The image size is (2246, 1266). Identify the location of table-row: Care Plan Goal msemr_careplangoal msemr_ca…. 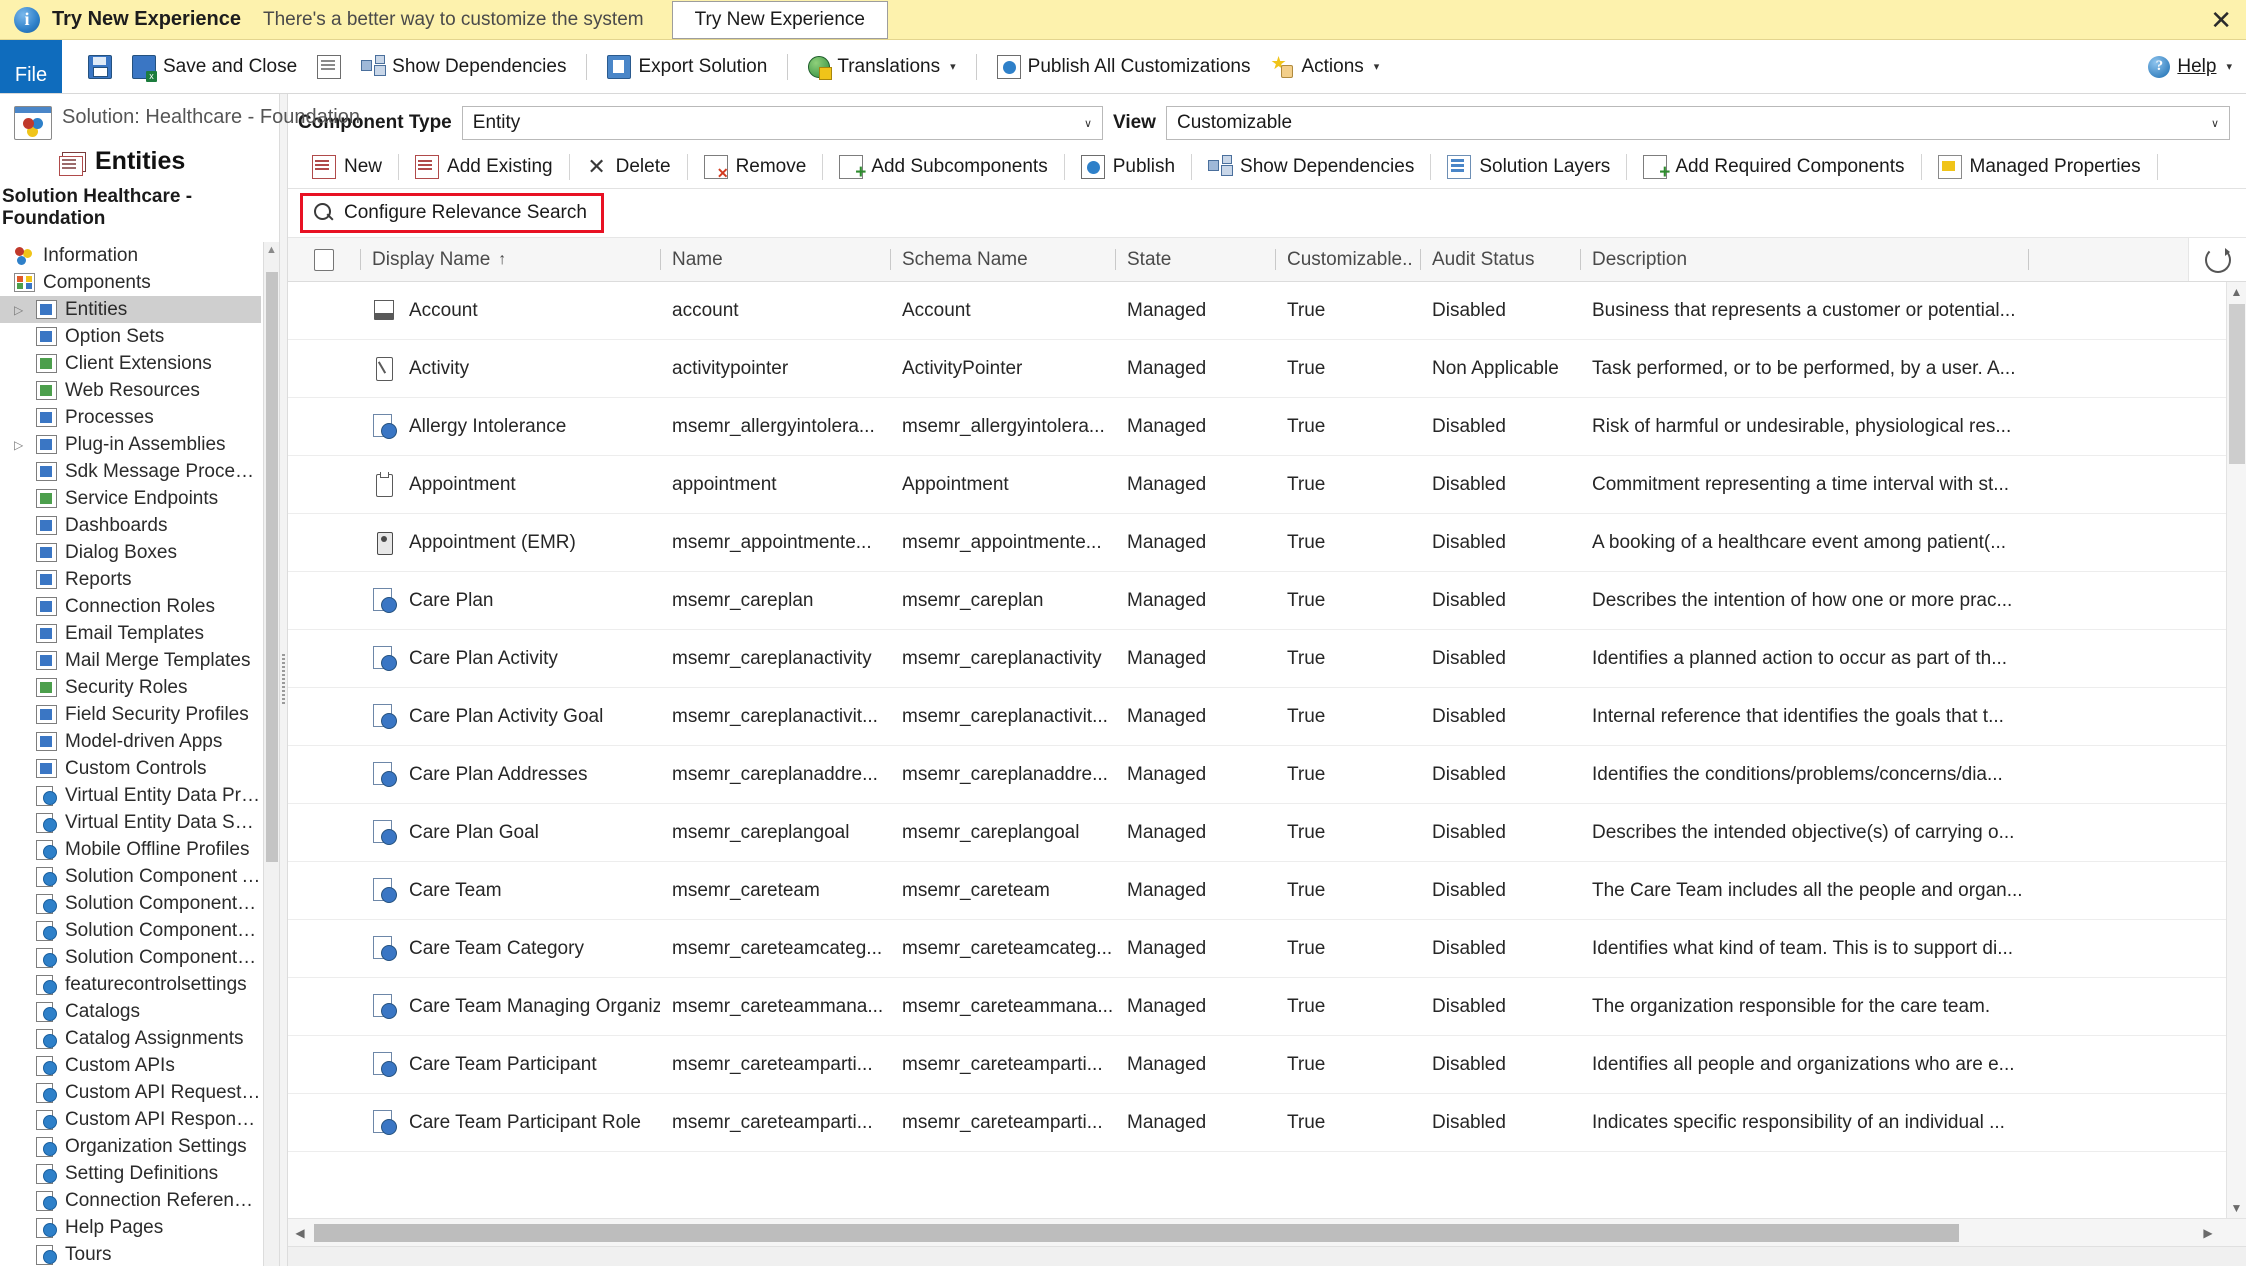
(1257, 833).